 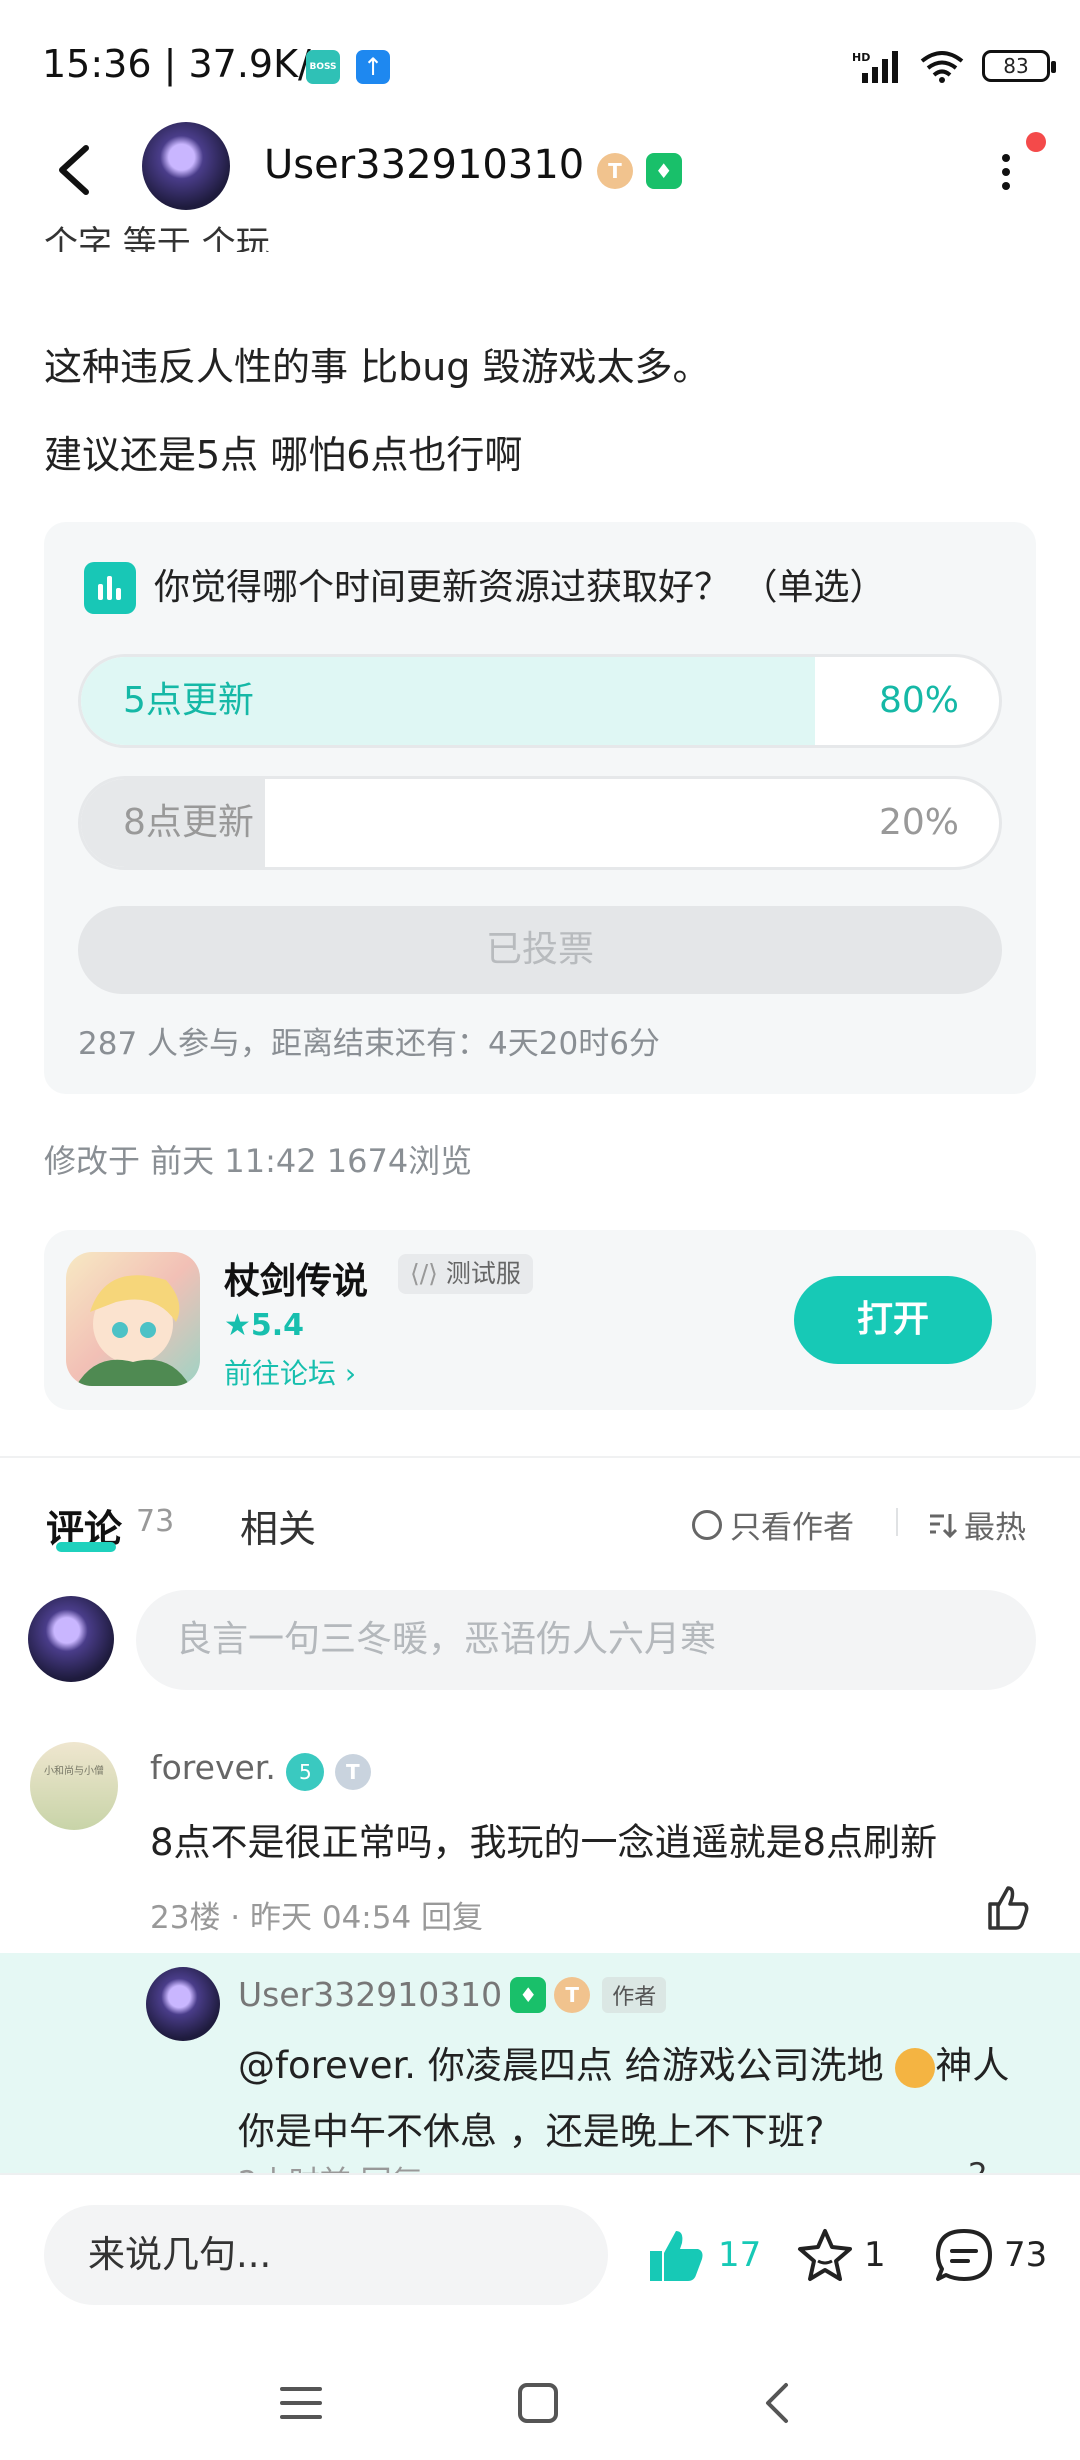 What do you see at coordinates (825, 2255) in the screenshot?
I see `star-icon` at bounding box center [825, 2255].